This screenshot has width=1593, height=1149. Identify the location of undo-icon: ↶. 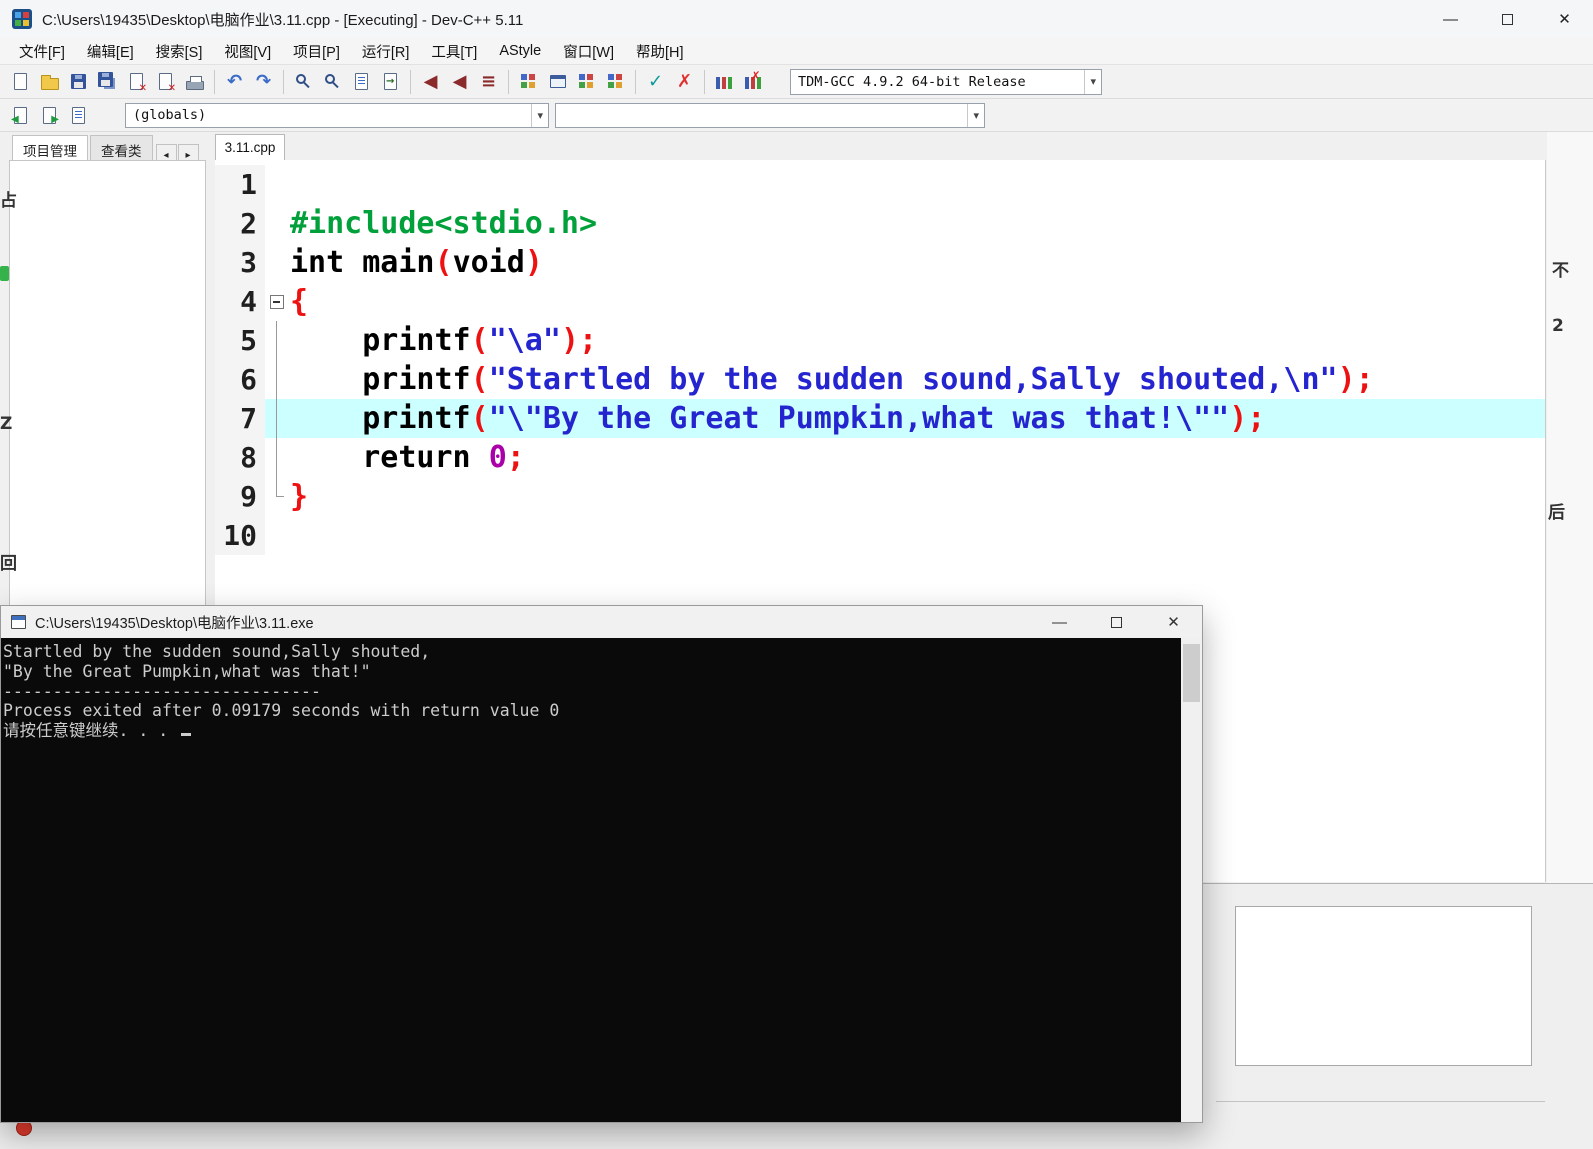
(234, 81).